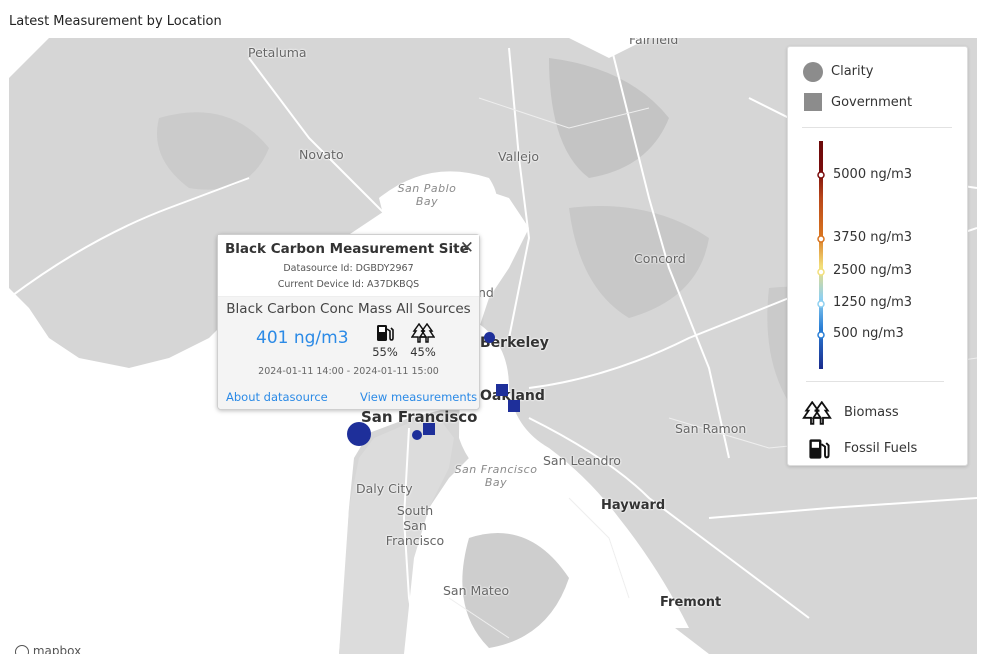 The image size is (989, 654). What do you see at coordinates (852, 71) in the screenshot?
I see `legend-clarity-label: Clarity` at bounding box center [852, 71].